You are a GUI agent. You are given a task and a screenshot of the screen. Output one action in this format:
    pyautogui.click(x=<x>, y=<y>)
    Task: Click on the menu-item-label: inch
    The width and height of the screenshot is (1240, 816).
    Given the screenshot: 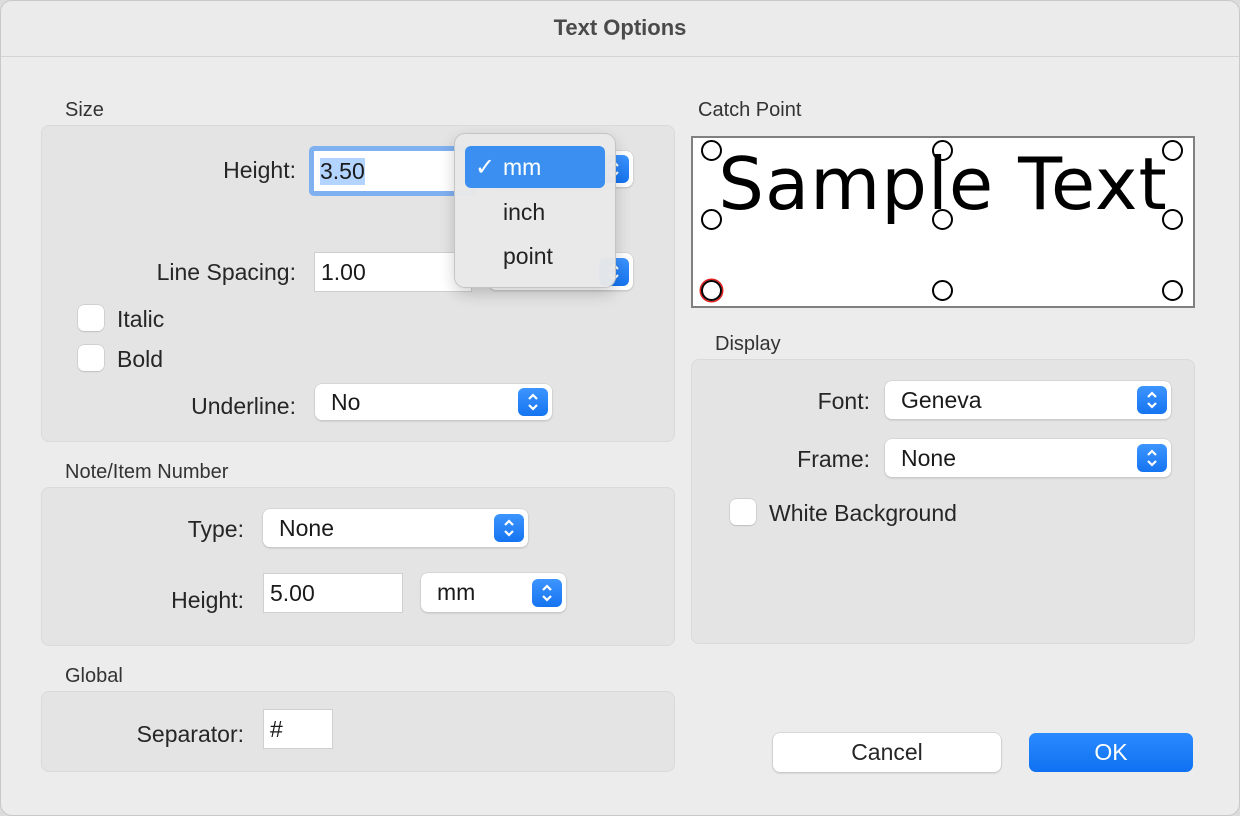 What is the action you would take?
    pyautogui.click(x=524, y=211)
    